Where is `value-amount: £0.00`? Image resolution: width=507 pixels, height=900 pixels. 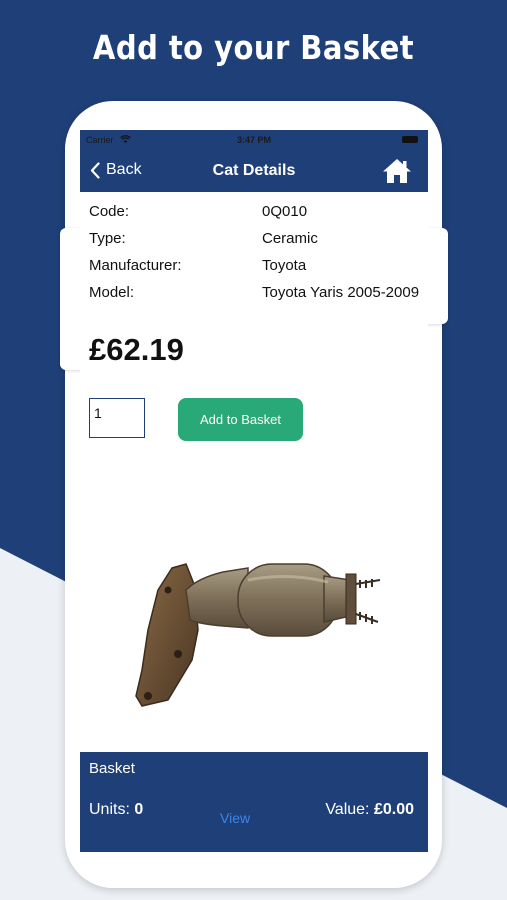 value-amount: £0.00 is located at coordinates (393, 809).